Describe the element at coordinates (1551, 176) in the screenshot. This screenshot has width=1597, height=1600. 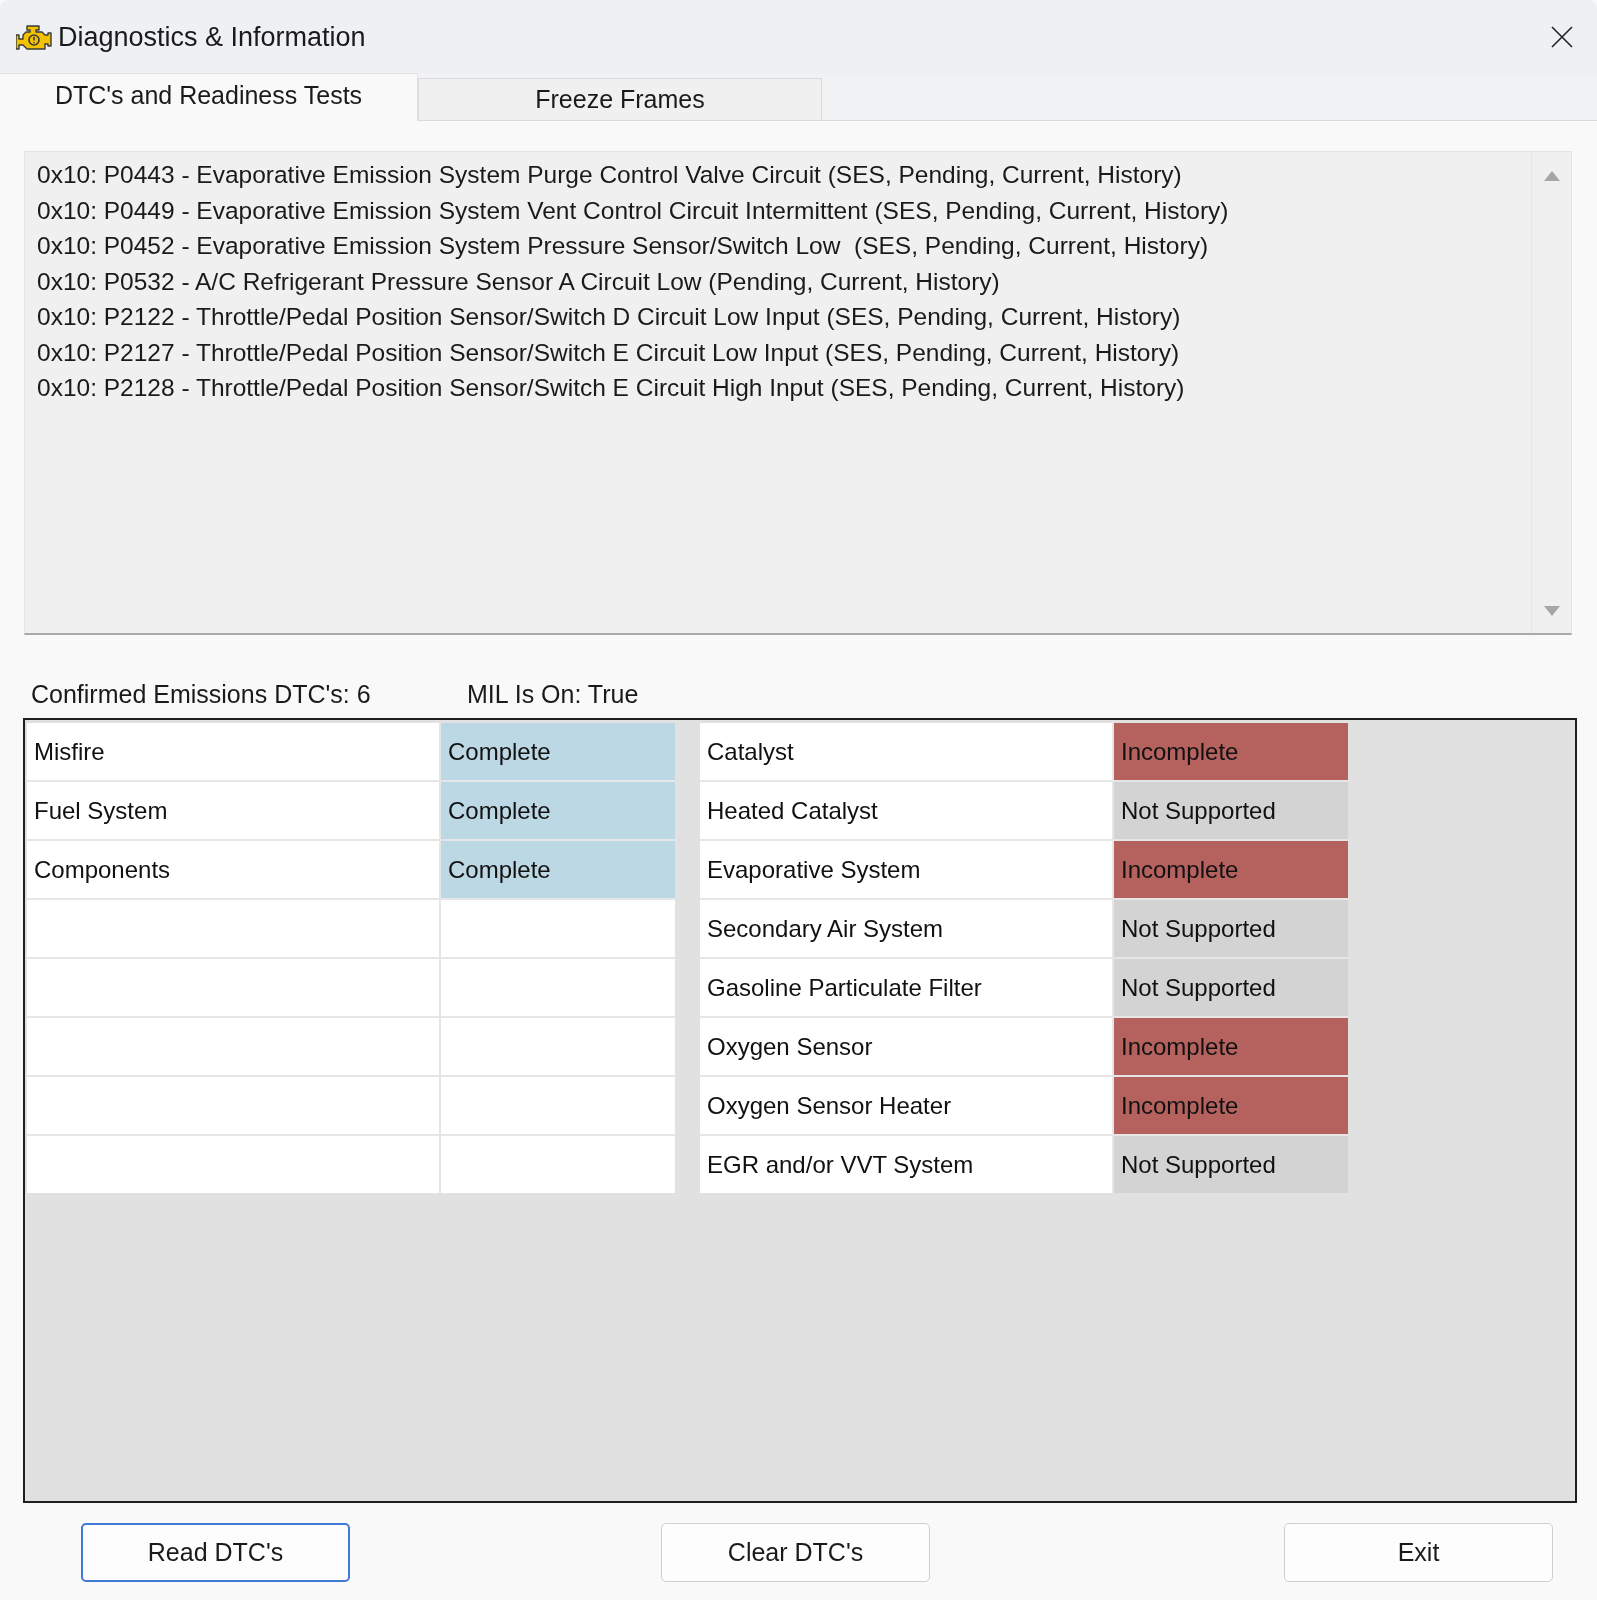
I see `scroll-up-icon` at that location.